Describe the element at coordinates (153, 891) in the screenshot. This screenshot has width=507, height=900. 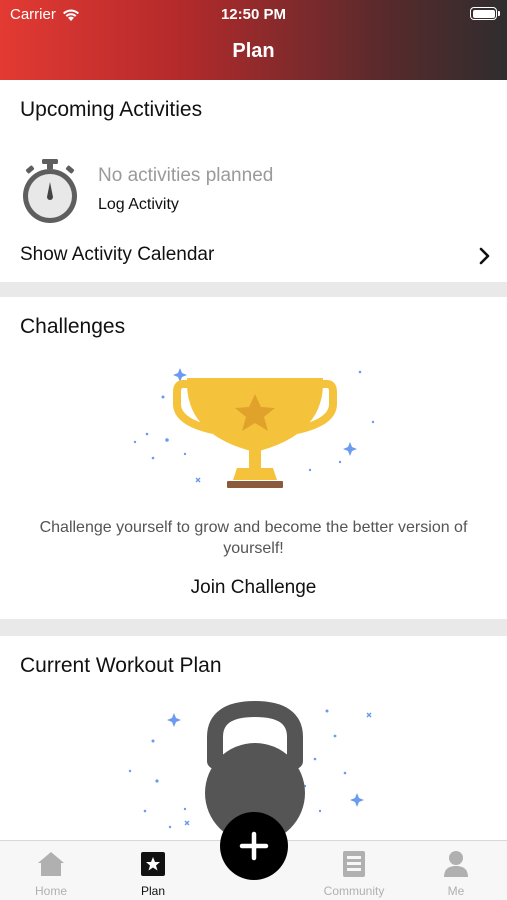
I see `tab-plan-label: Plan` at that location.